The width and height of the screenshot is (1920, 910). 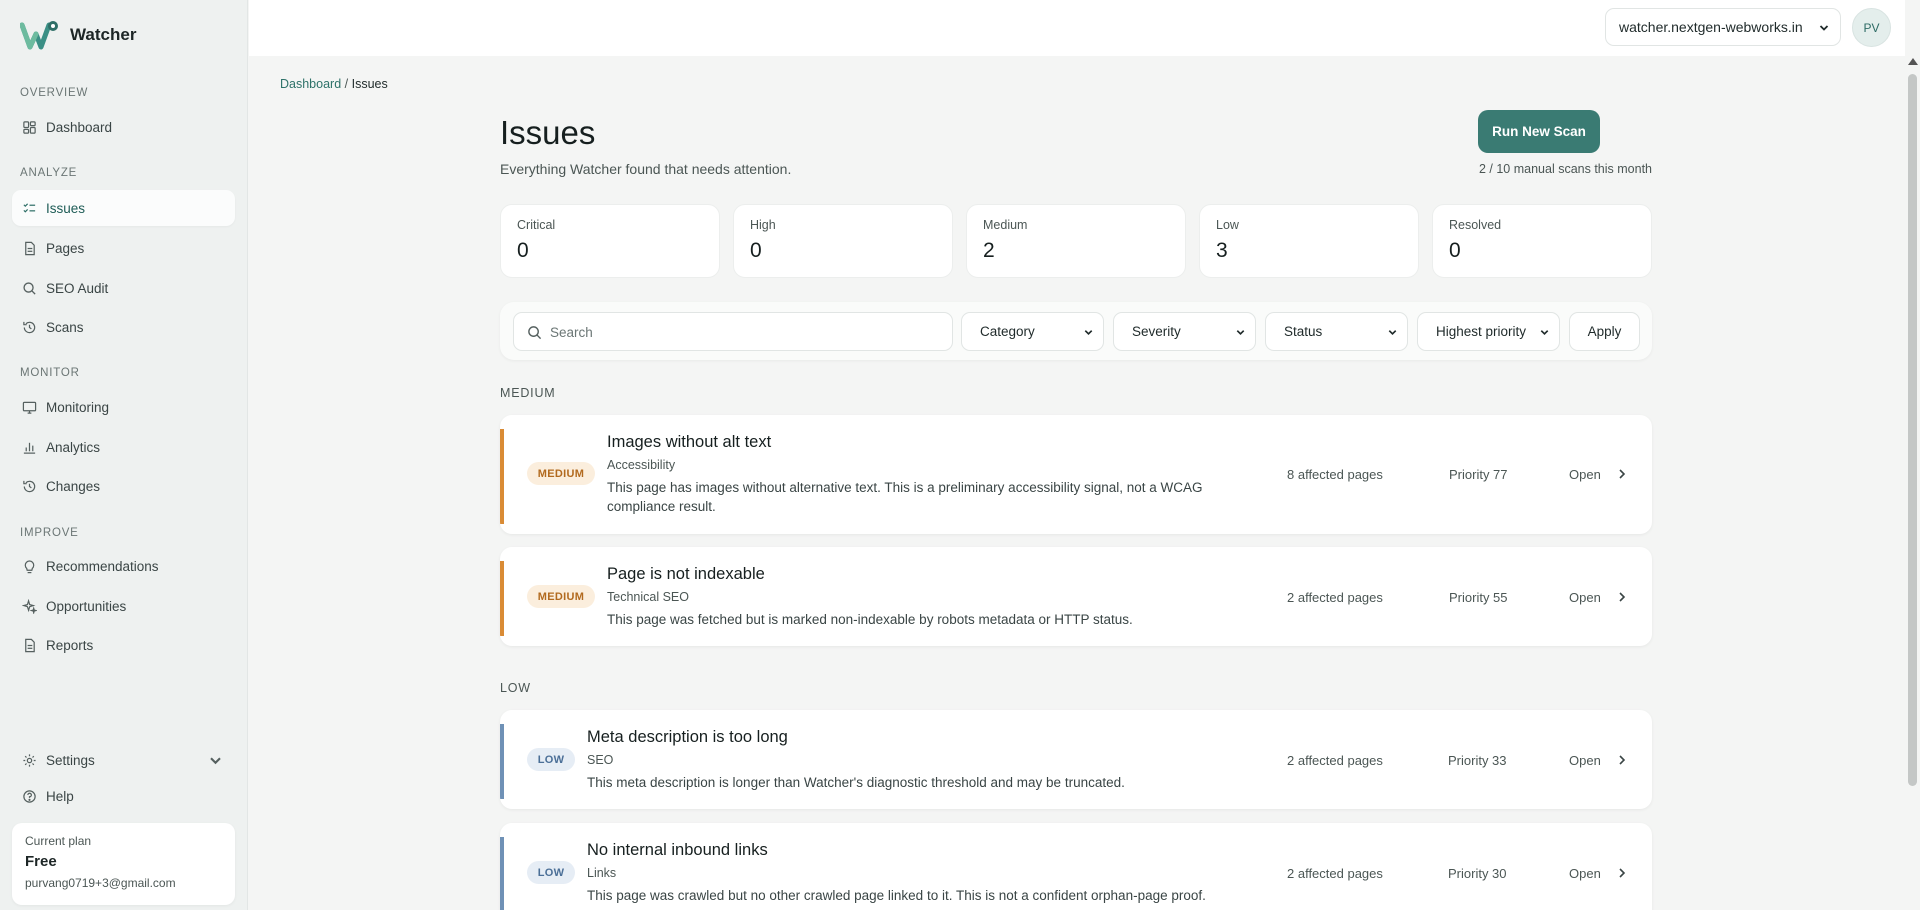 What do you see at coordinates (369, 84) in the screenshot?
I see `breadcrumb-current: Issues` at bounding box center [369, 84].